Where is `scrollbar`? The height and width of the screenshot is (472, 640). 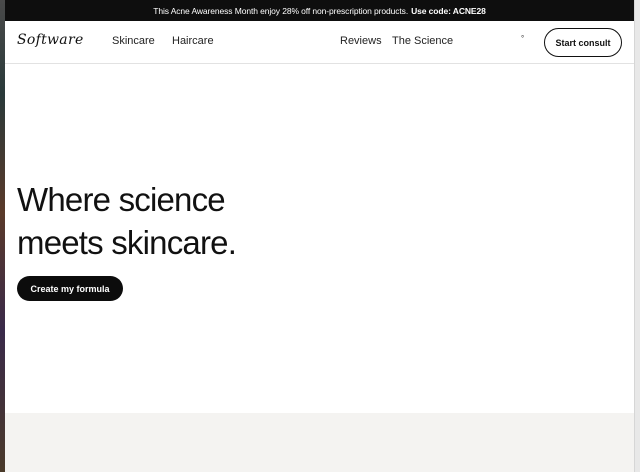
scrollbar is located at coordinates (637, 236).